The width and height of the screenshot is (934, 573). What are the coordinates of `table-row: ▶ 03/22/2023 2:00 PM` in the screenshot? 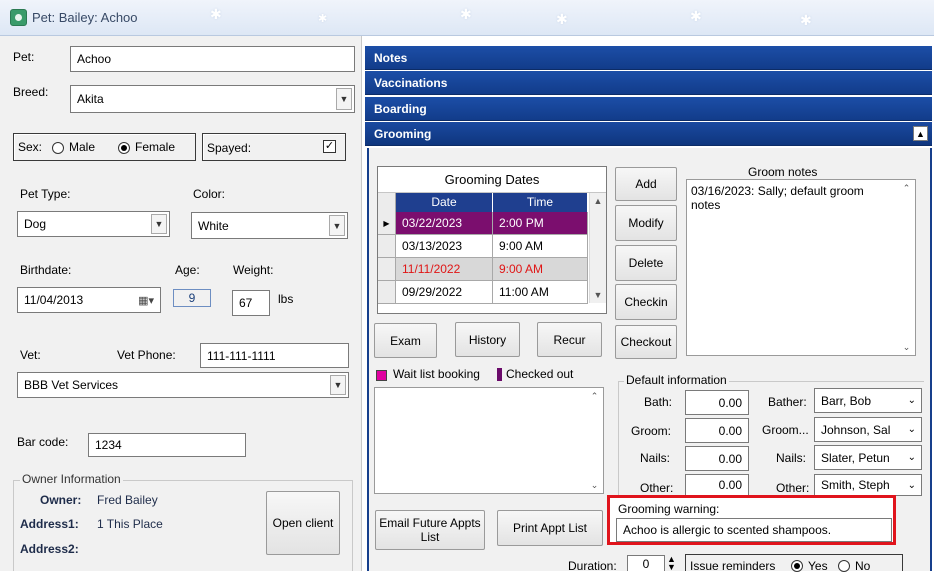 It's located at (483, 223).